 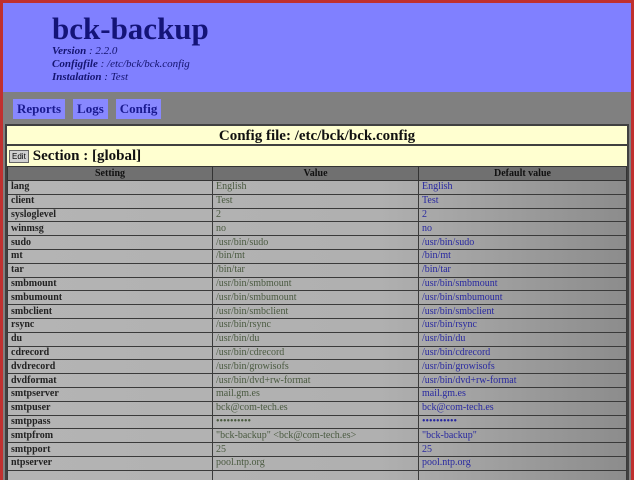 I want to click on setting-name: smtpuser, so click(x=110, y=408).